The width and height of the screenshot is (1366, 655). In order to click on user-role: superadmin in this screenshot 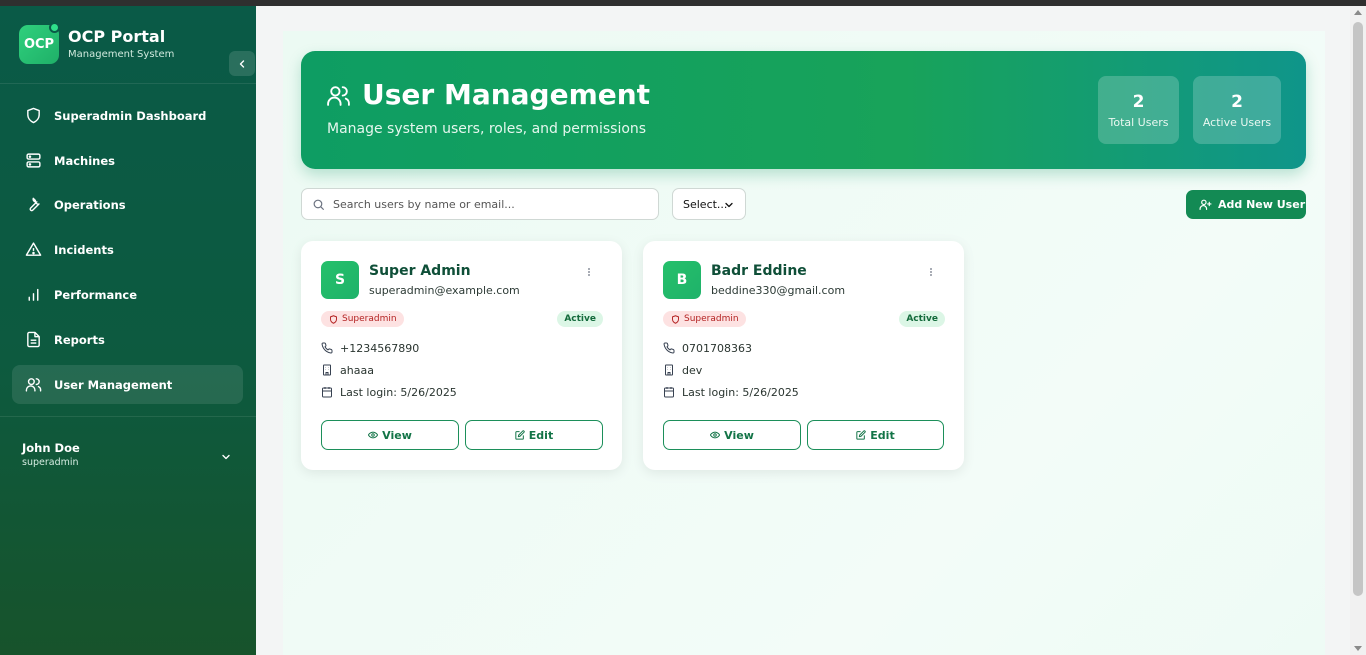, I will do `click(50, 462)`.